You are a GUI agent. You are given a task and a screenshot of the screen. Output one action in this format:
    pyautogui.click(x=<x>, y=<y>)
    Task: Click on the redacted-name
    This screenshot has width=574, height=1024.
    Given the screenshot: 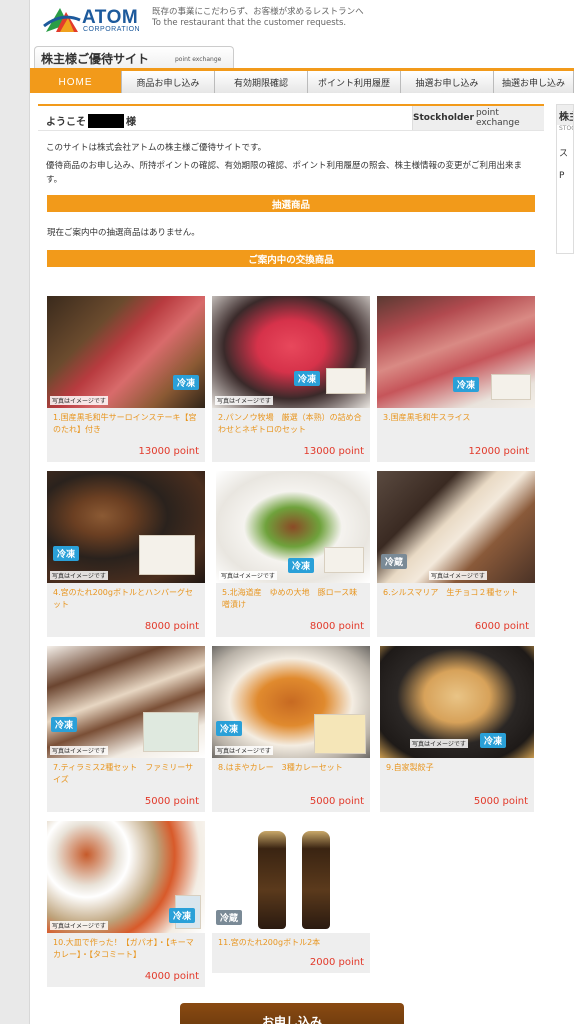 What is the action you would take?
    pyautogui.click(x=106, y=120)
    